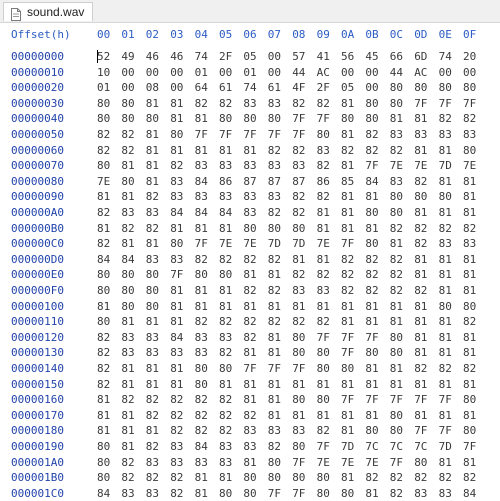 The width and height of the screenshot is (500, 501). Describe the element at coordinates (48, 11) in the screenshot. I see `tab-sound-wav: sound.wav` at that location.